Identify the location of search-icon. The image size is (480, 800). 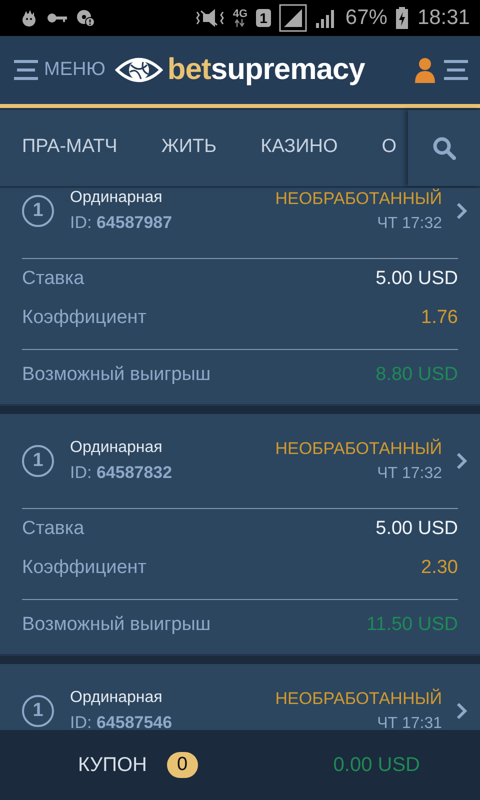
(444, 148).